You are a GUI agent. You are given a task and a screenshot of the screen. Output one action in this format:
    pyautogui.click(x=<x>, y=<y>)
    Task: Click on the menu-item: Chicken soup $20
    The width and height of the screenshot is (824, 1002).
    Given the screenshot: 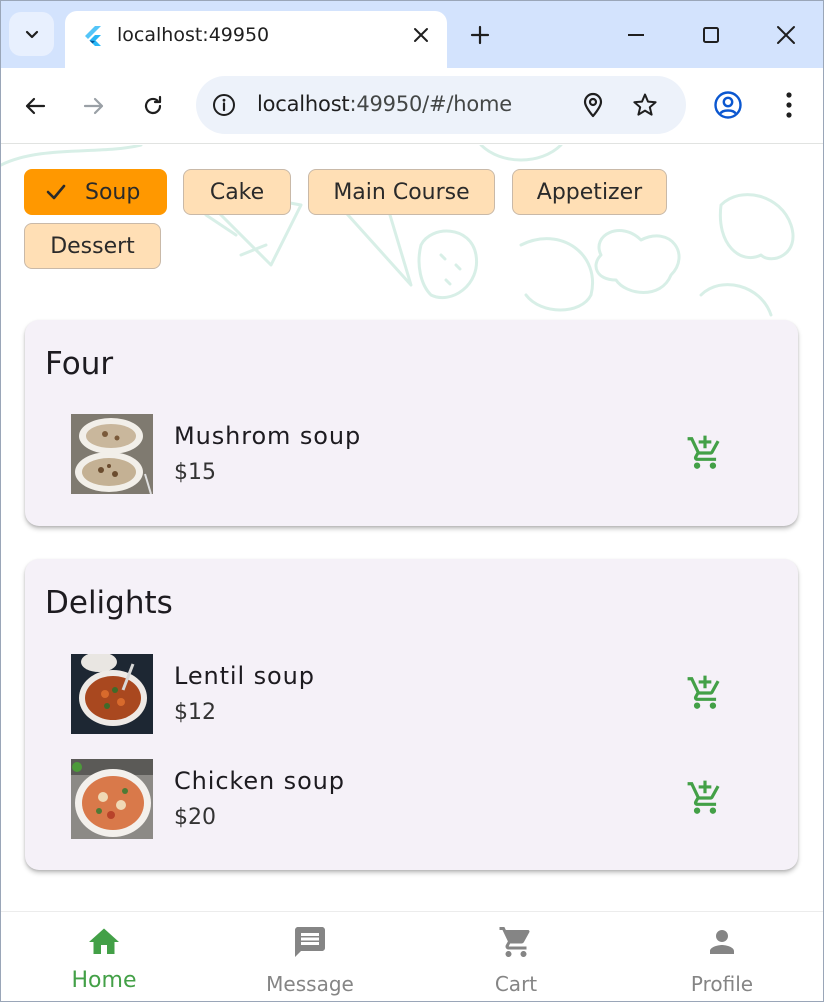 What is the action you would take?
    pyautogui.click(x=411, y=799)
    